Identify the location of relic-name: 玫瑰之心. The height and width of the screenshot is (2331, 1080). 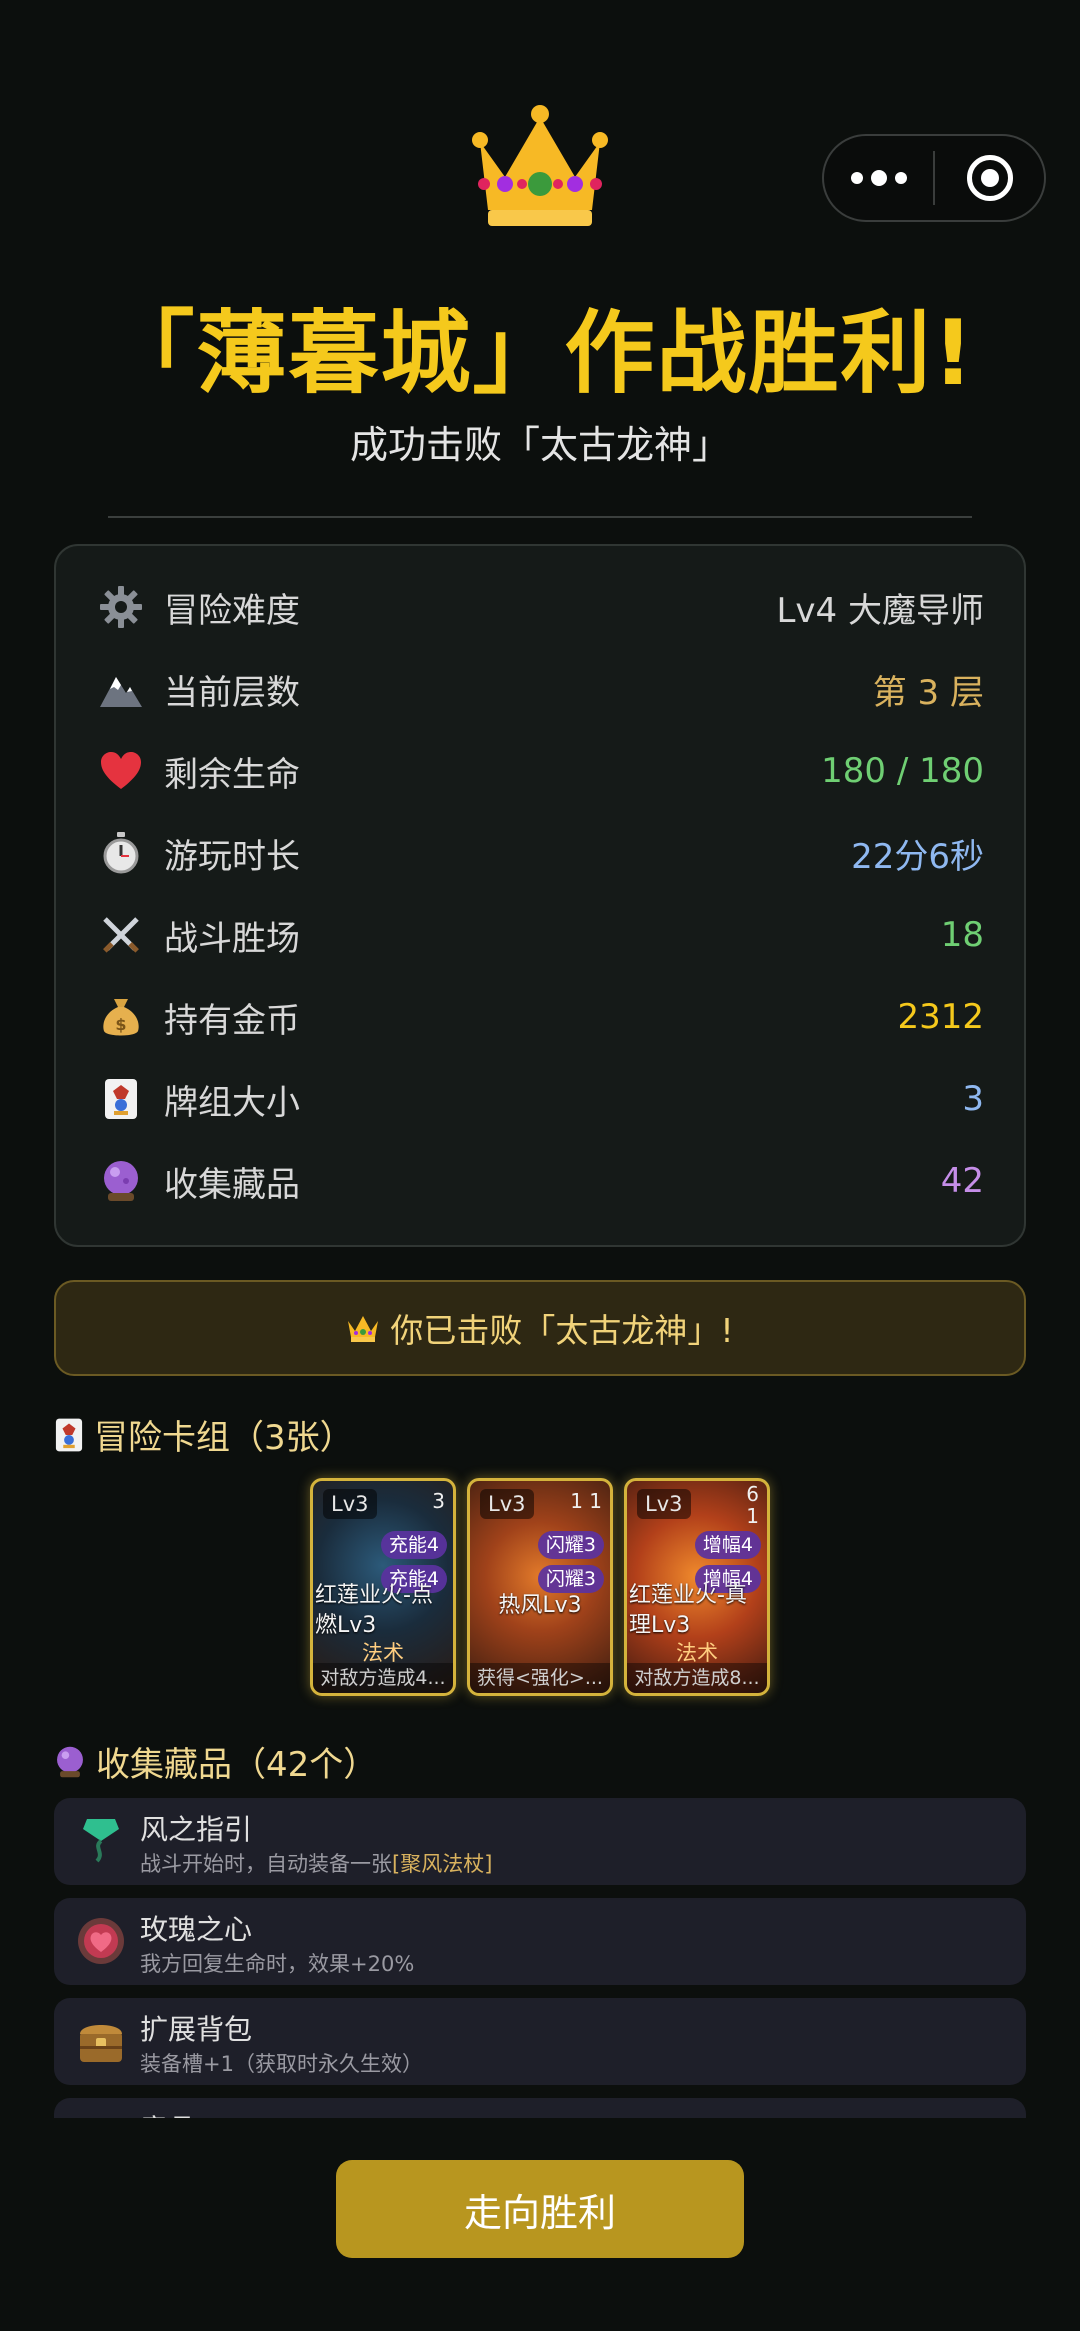
(196, 1929).